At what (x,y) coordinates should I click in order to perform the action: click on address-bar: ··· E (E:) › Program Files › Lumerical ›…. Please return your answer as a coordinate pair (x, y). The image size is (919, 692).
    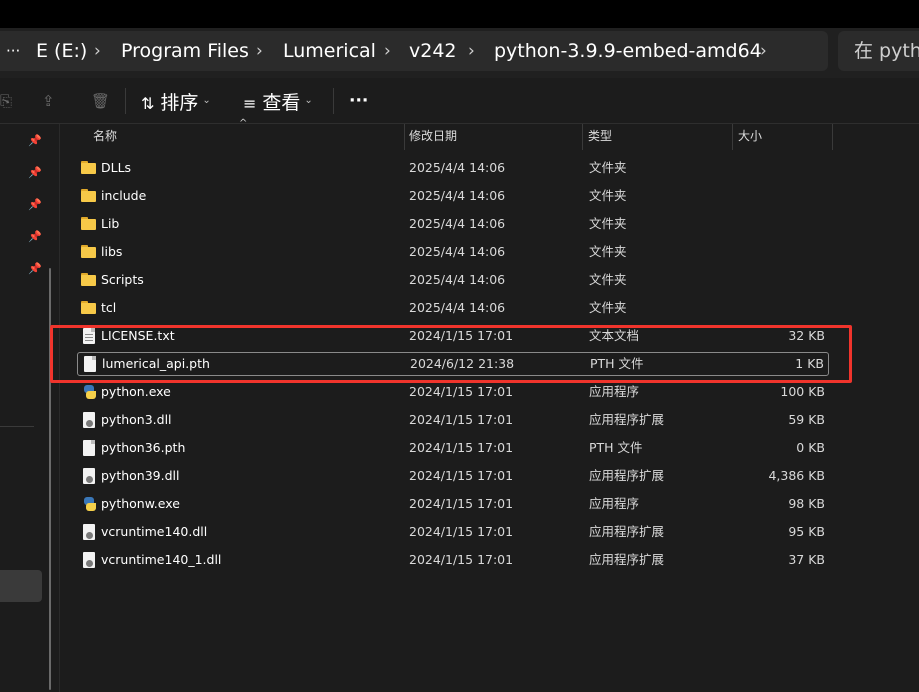
    Looking at the image, I should click on (459, 53).